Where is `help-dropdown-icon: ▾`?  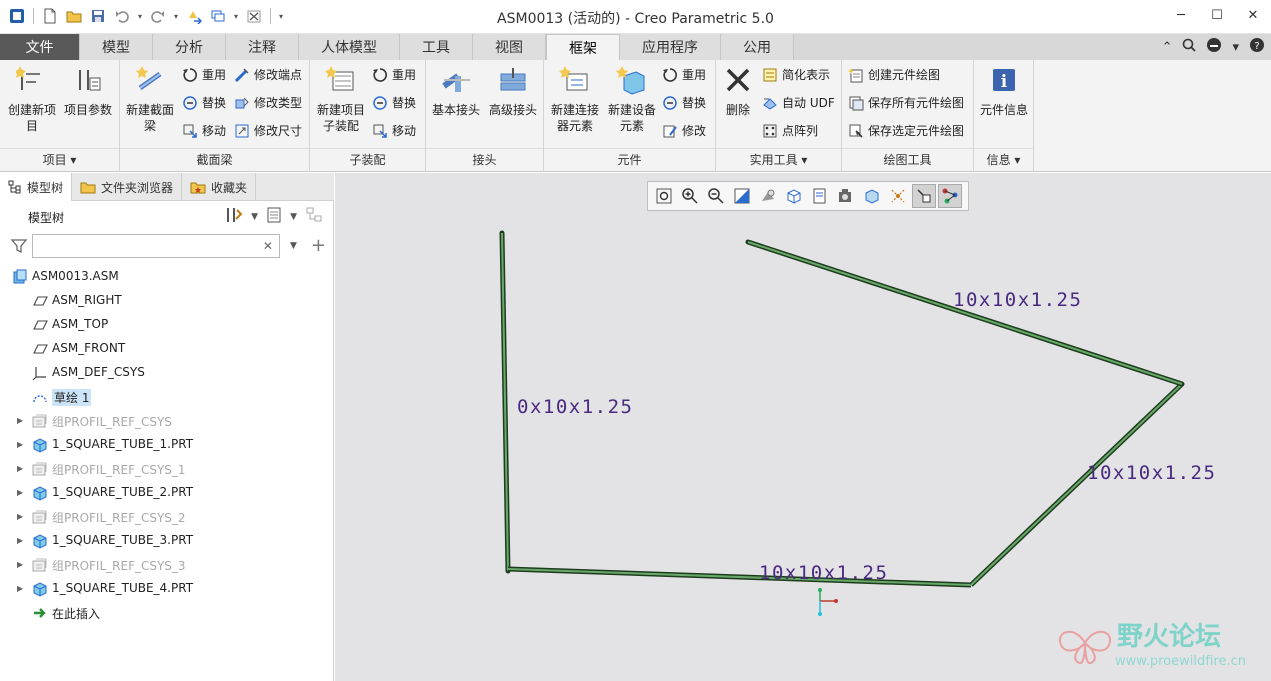 help-dropdown-icon: ▾ is located at coordinates (1235, 47).